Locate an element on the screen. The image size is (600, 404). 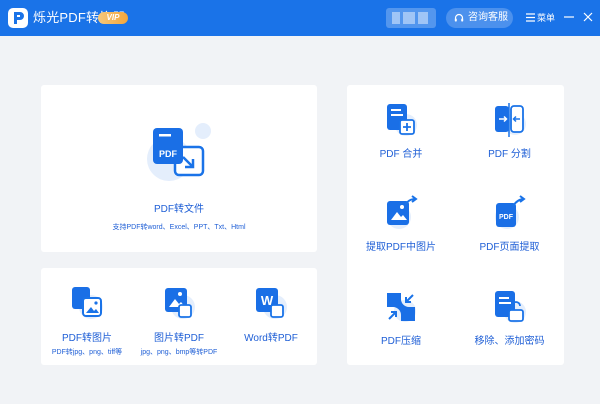
pdf-to-file-description: 支持PDF转word、Excel、PPT、Txt、Html is located at coordinates (179, 227).